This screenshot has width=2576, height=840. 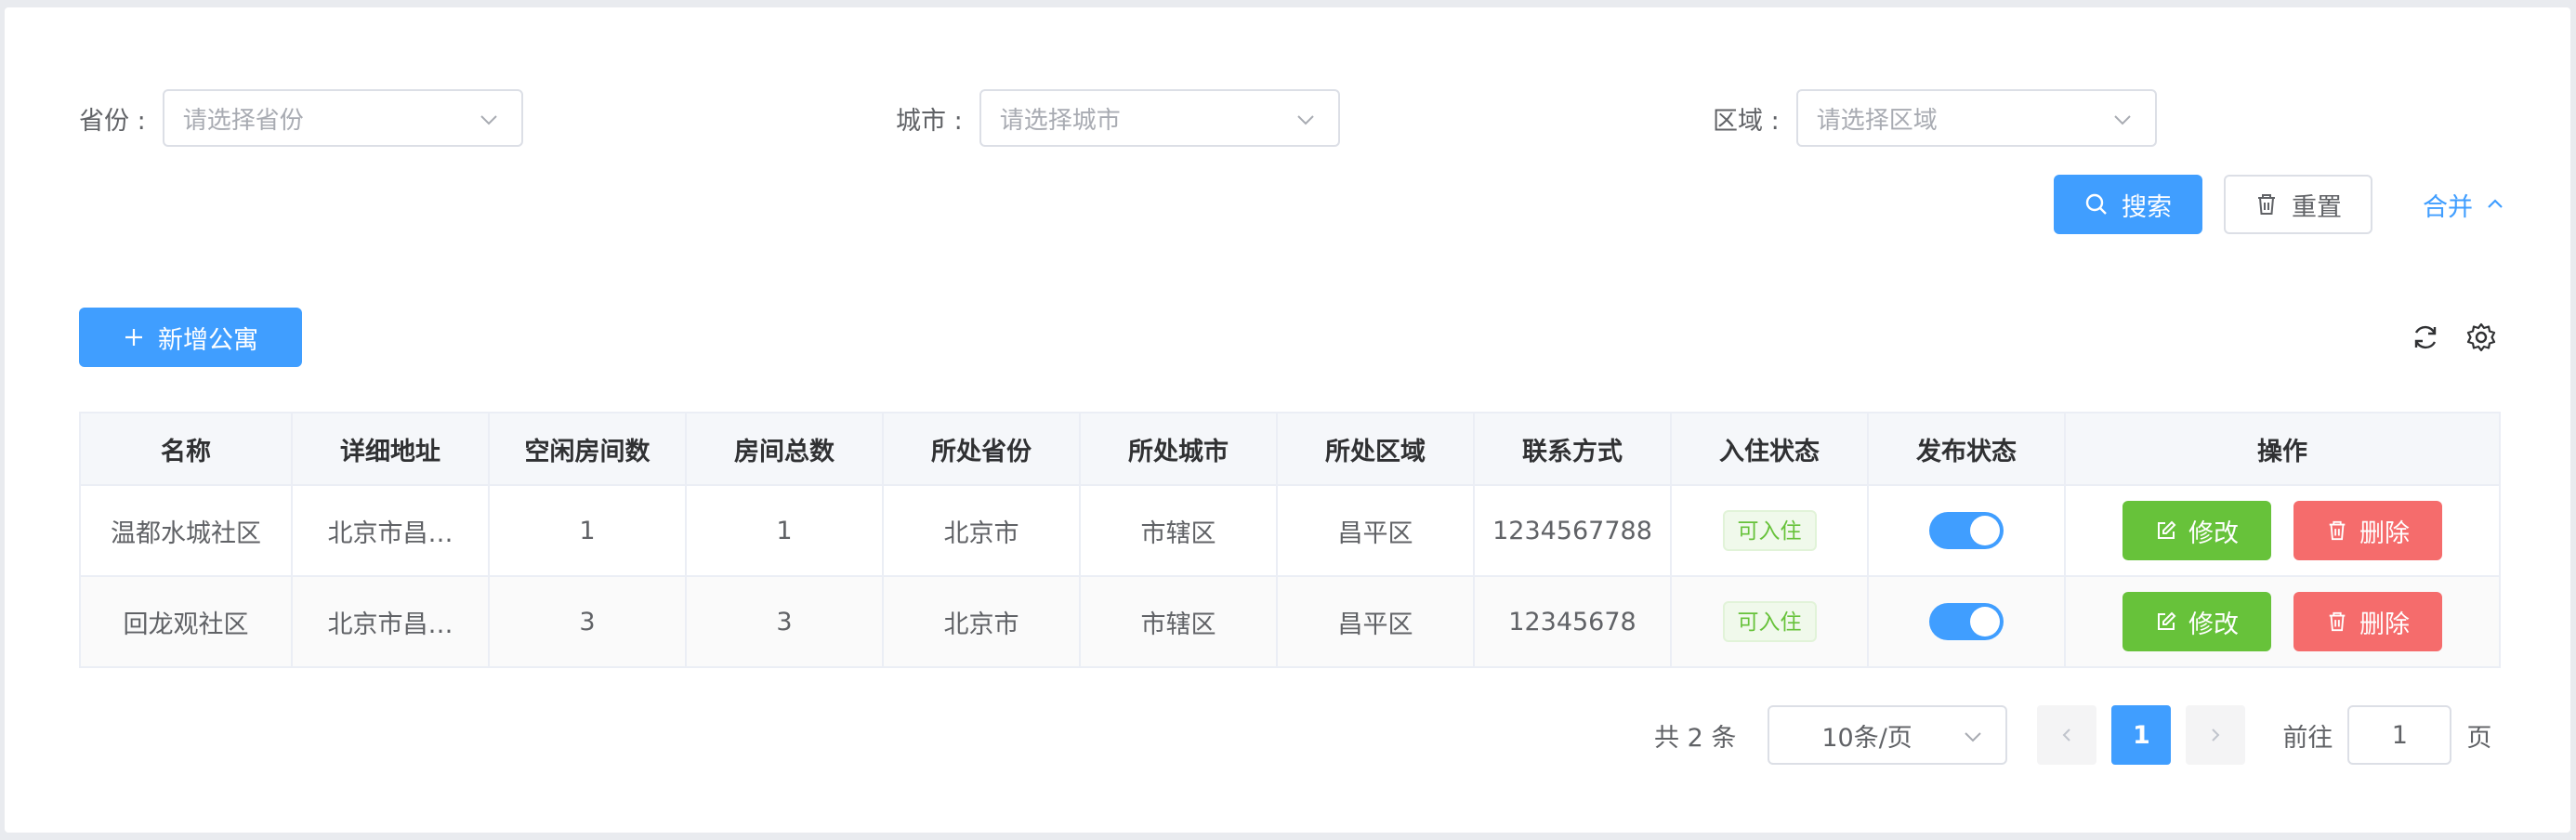 What do you see at coordinates (929, 121) in the screenshot?
I see `city-label: 城市 :` at bounding box center [929, 121].